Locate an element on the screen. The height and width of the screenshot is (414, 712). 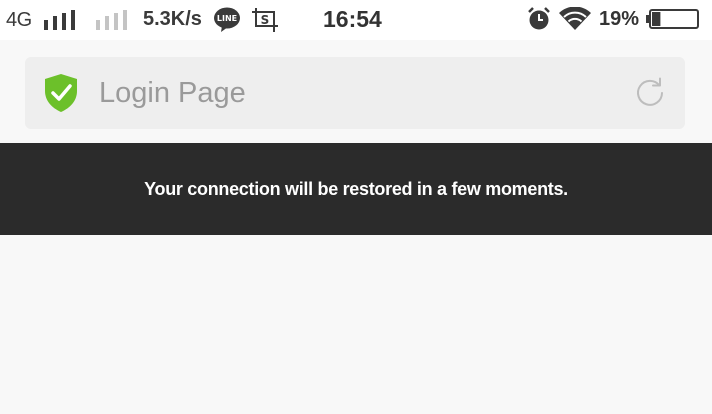
signal-bars-weak-icon is located at coordinates (111, 20).